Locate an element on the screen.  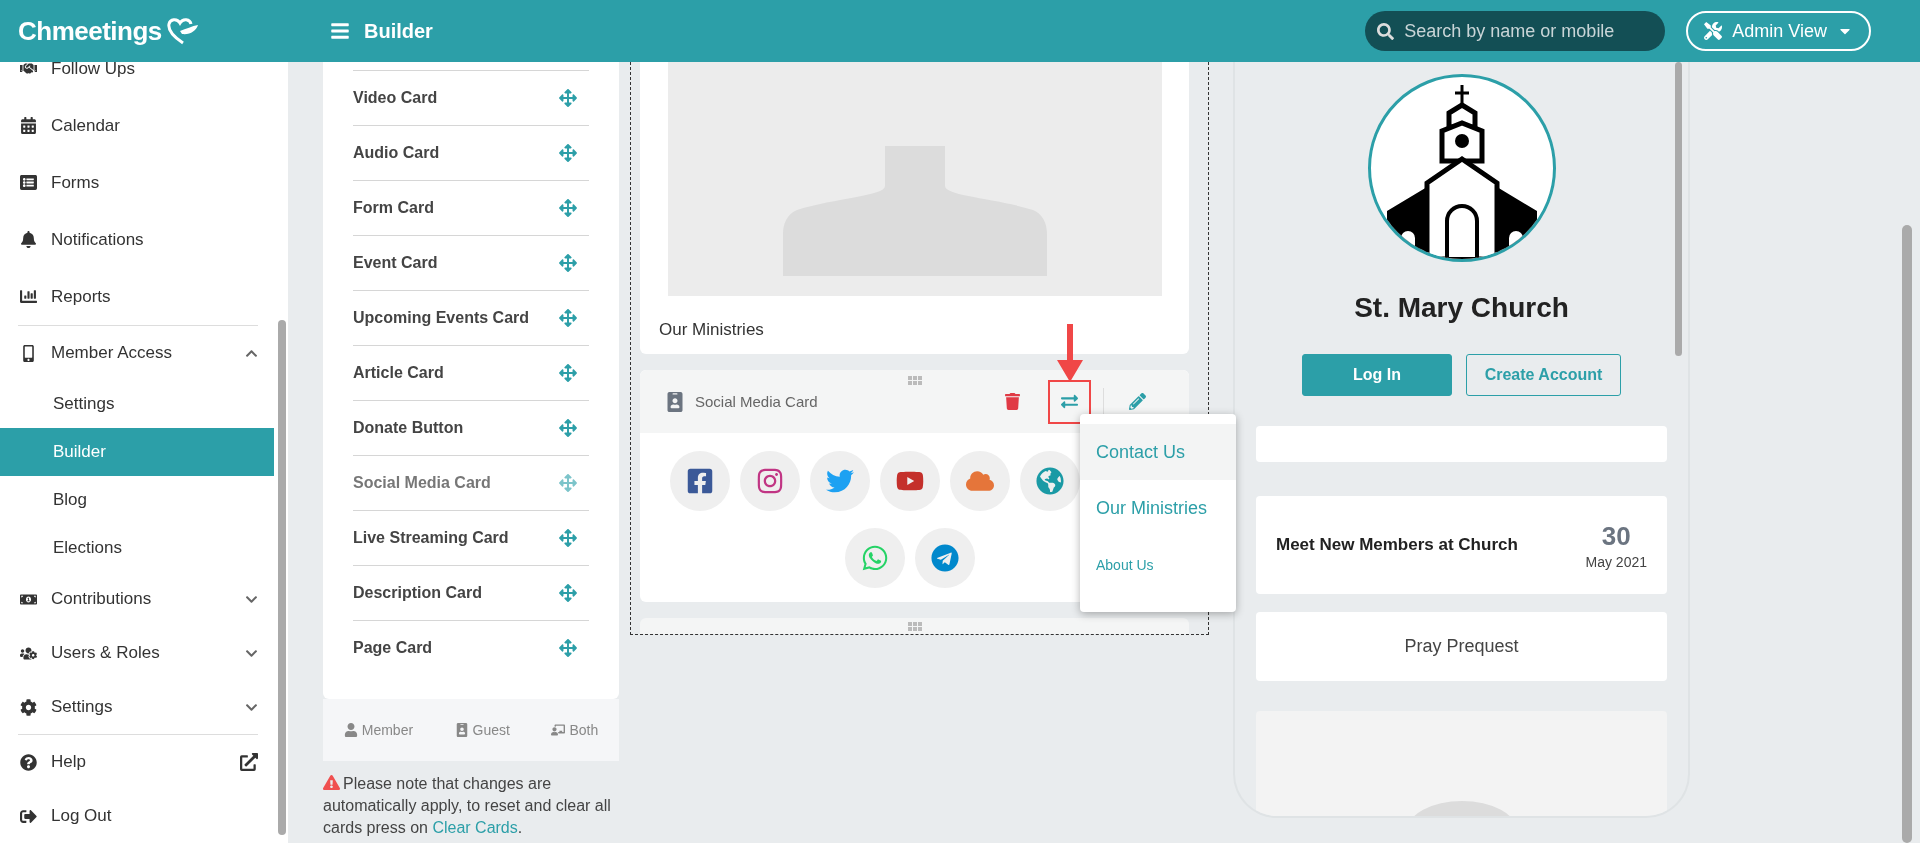
legend-label: Member is located at coordinates (387, 730).